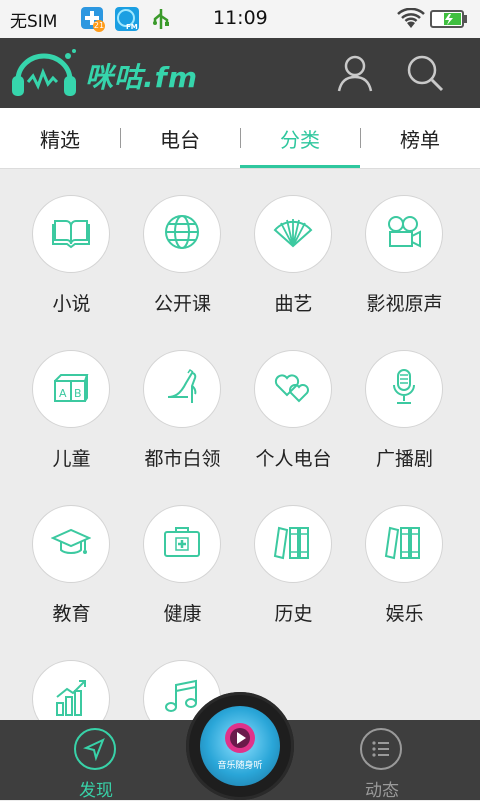 This screenshot has width=480, height=801. I want to click on microphone-icon, so click(404, 389).